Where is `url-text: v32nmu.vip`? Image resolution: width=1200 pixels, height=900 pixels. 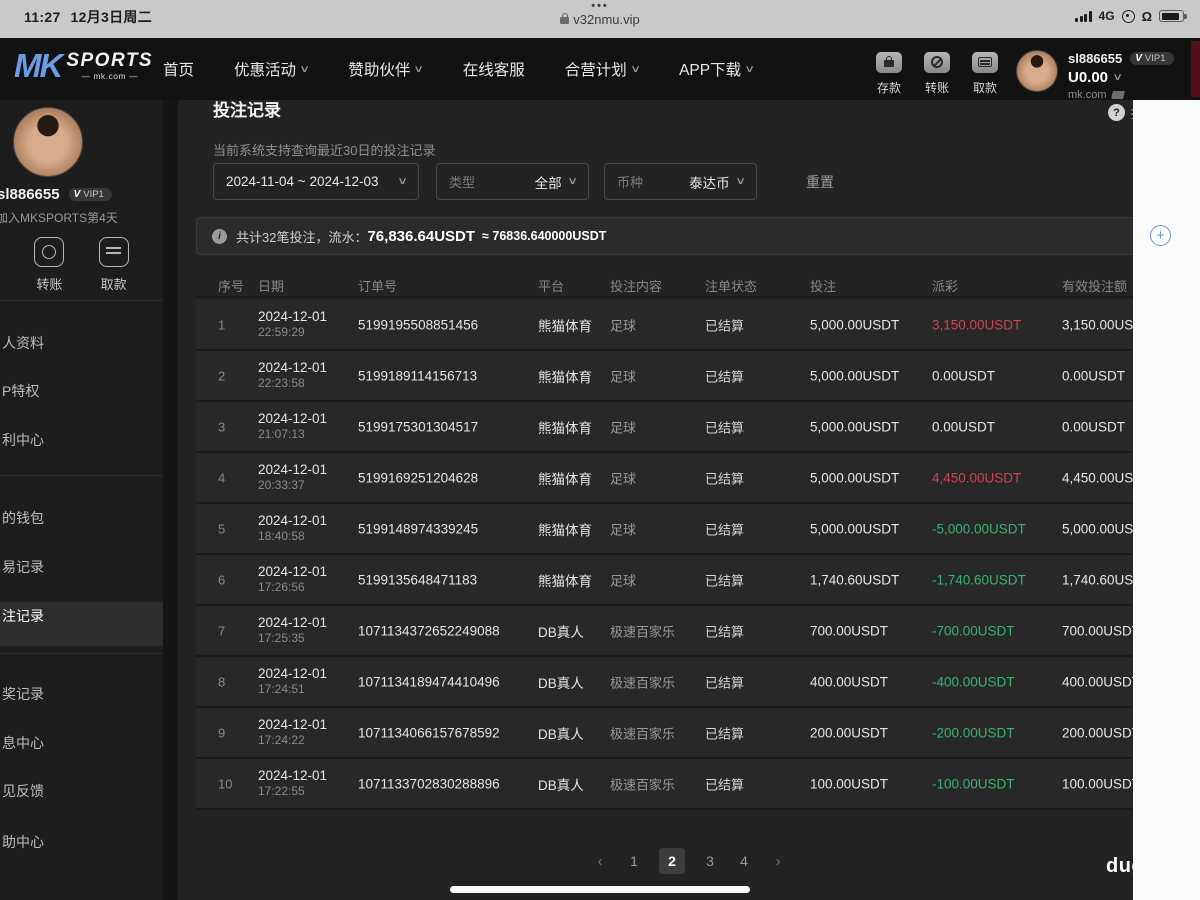
url-text: v32nmu.vip is located at coordinates (606, 19).